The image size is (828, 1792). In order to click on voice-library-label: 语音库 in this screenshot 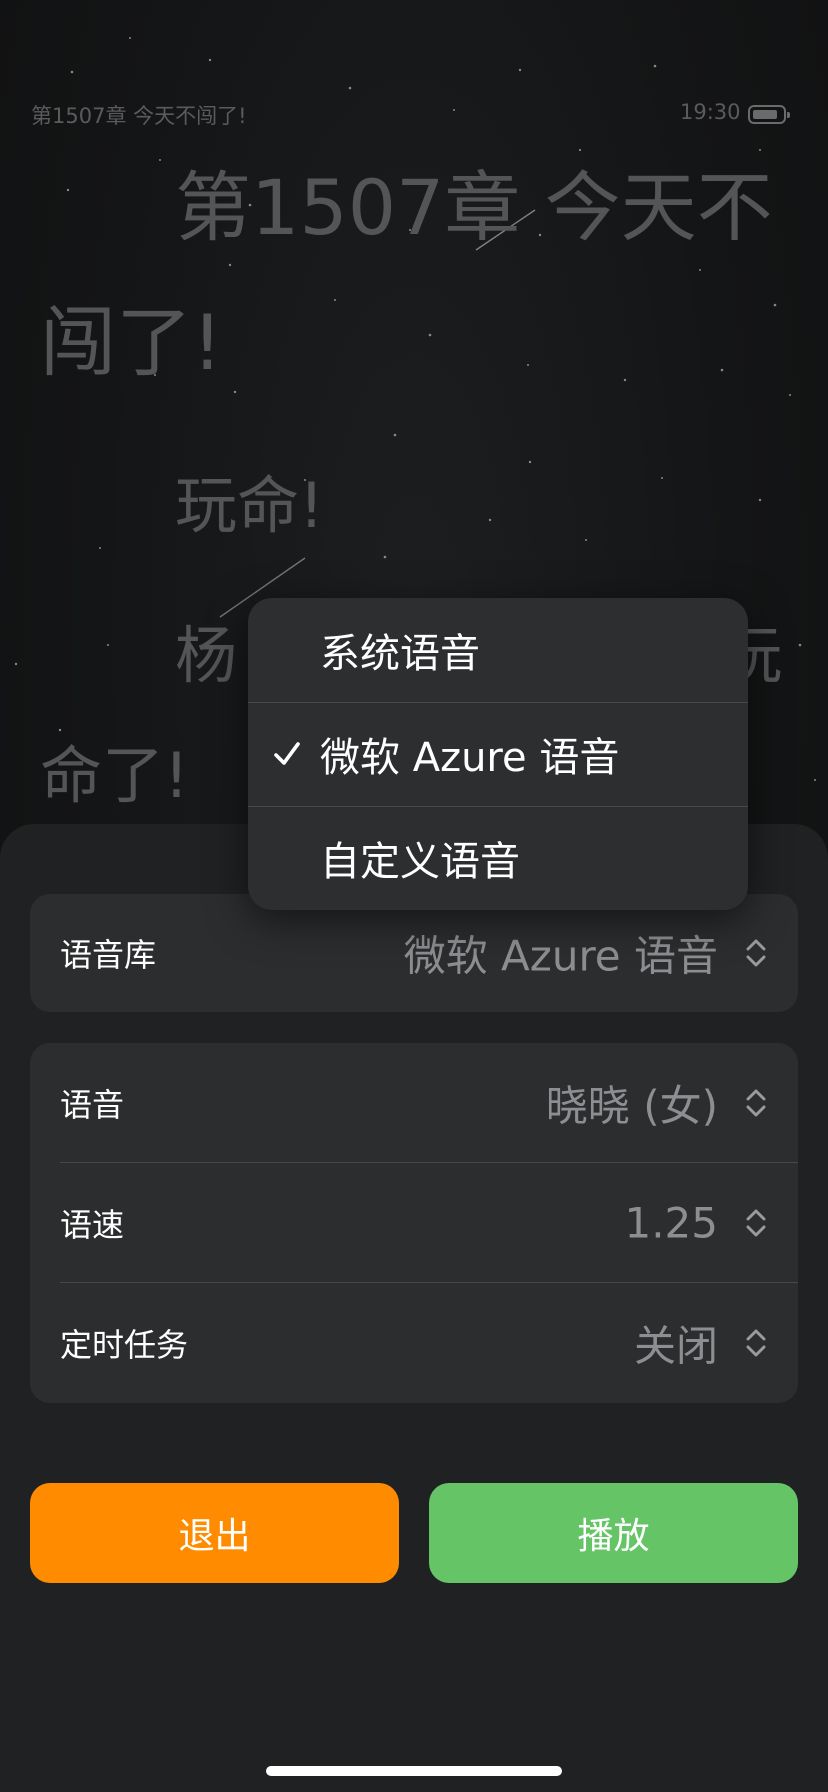, I will do `click(108, 955)`.